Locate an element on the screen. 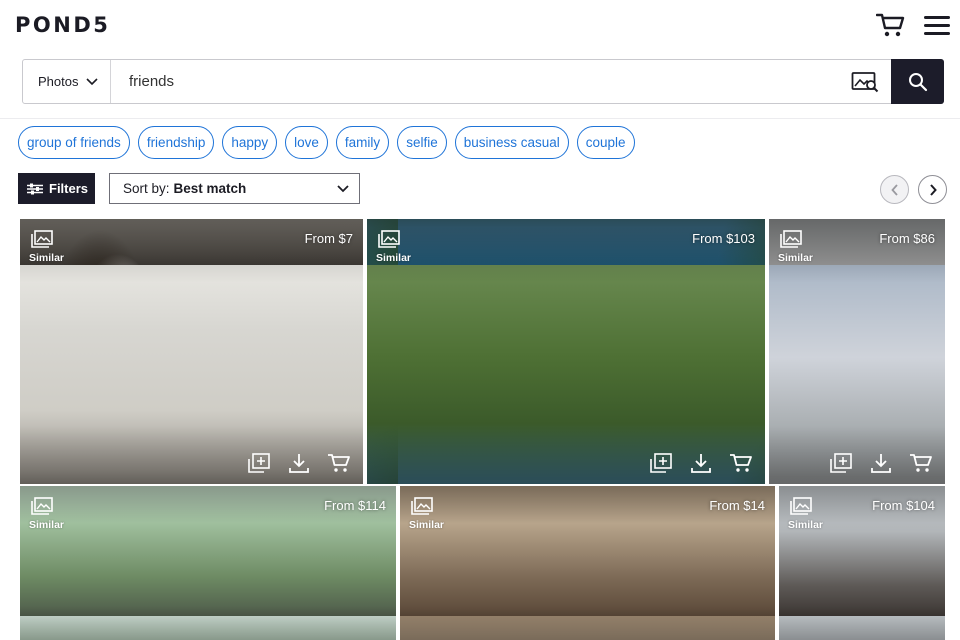  search-button is located at coordinates (917, 81).